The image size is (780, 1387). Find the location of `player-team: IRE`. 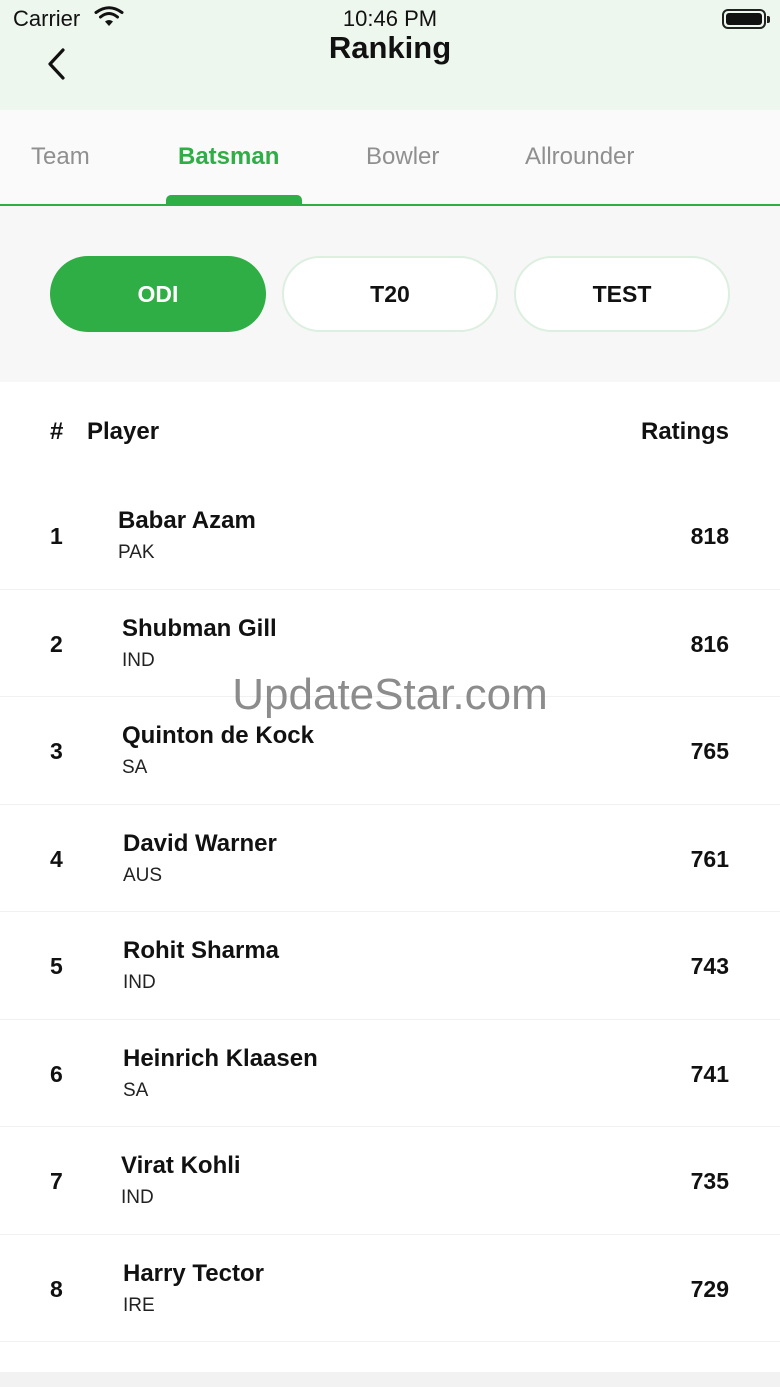

player-team: IRE is located at coordinates (139, 1305).